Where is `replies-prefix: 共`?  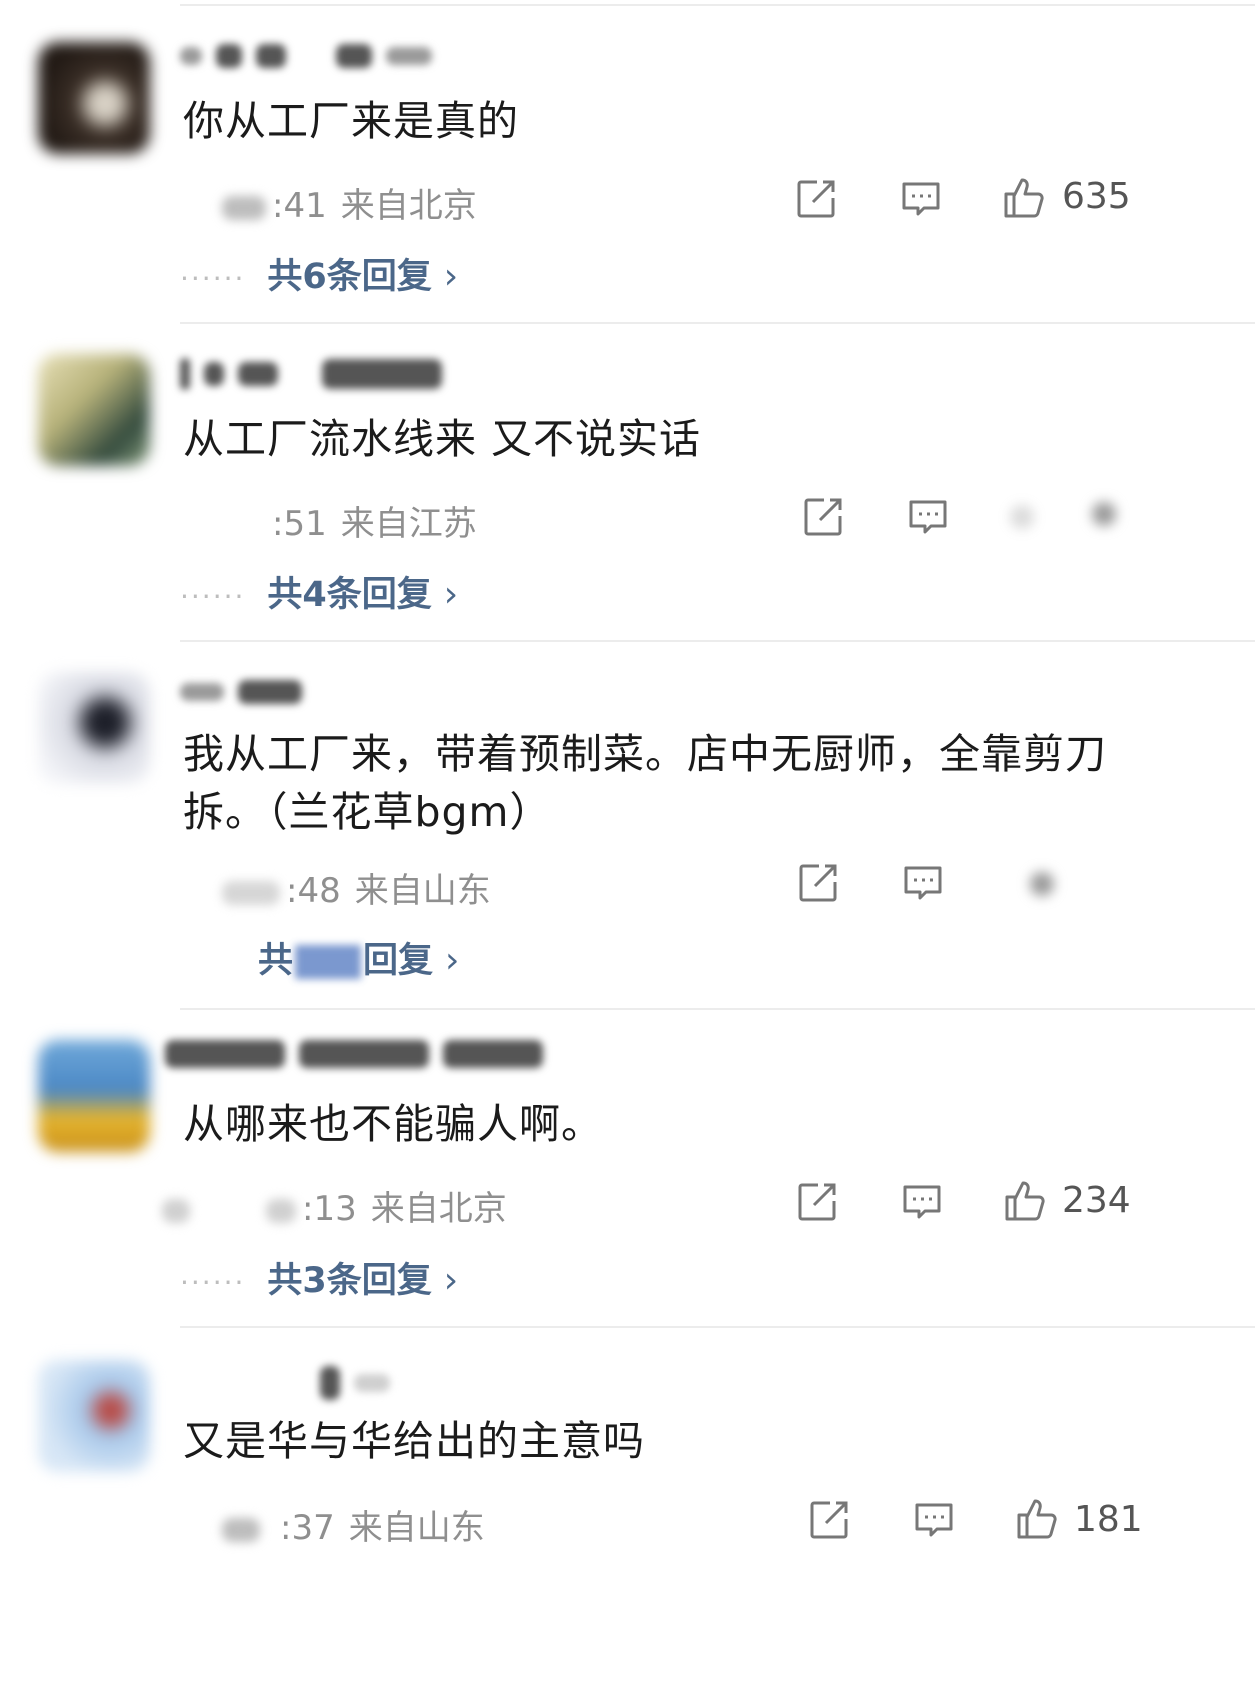 replies-prefix: 共 is located at coordinates (275, 961).